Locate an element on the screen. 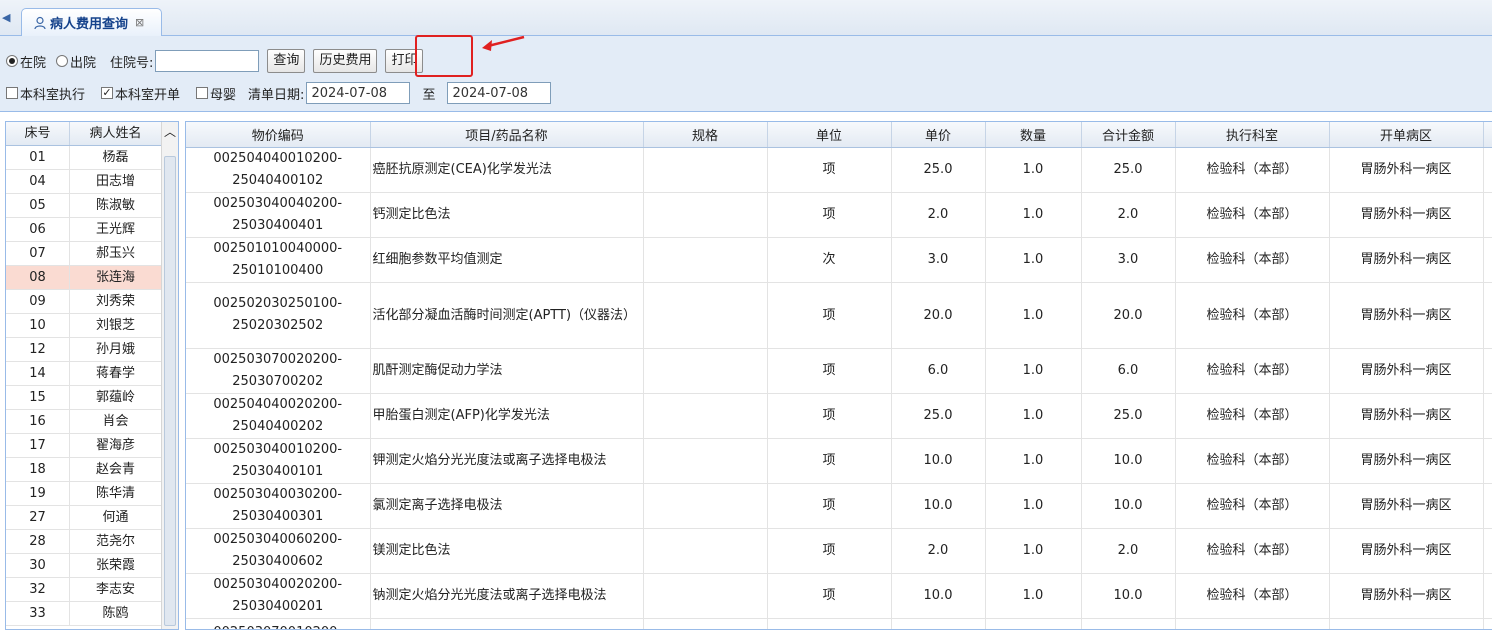 The height and width of the screenshot is (630, 1492). admission-no-input is located at coordinates (207, 61).